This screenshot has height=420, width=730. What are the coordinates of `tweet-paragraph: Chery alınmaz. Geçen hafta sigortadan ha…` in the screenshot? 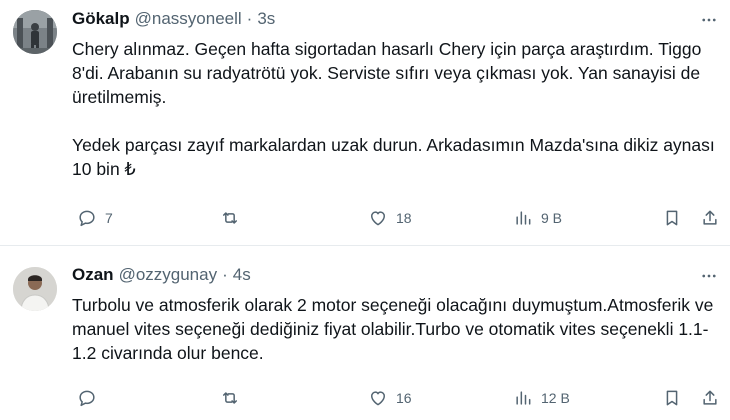 It's located at (387, 73).